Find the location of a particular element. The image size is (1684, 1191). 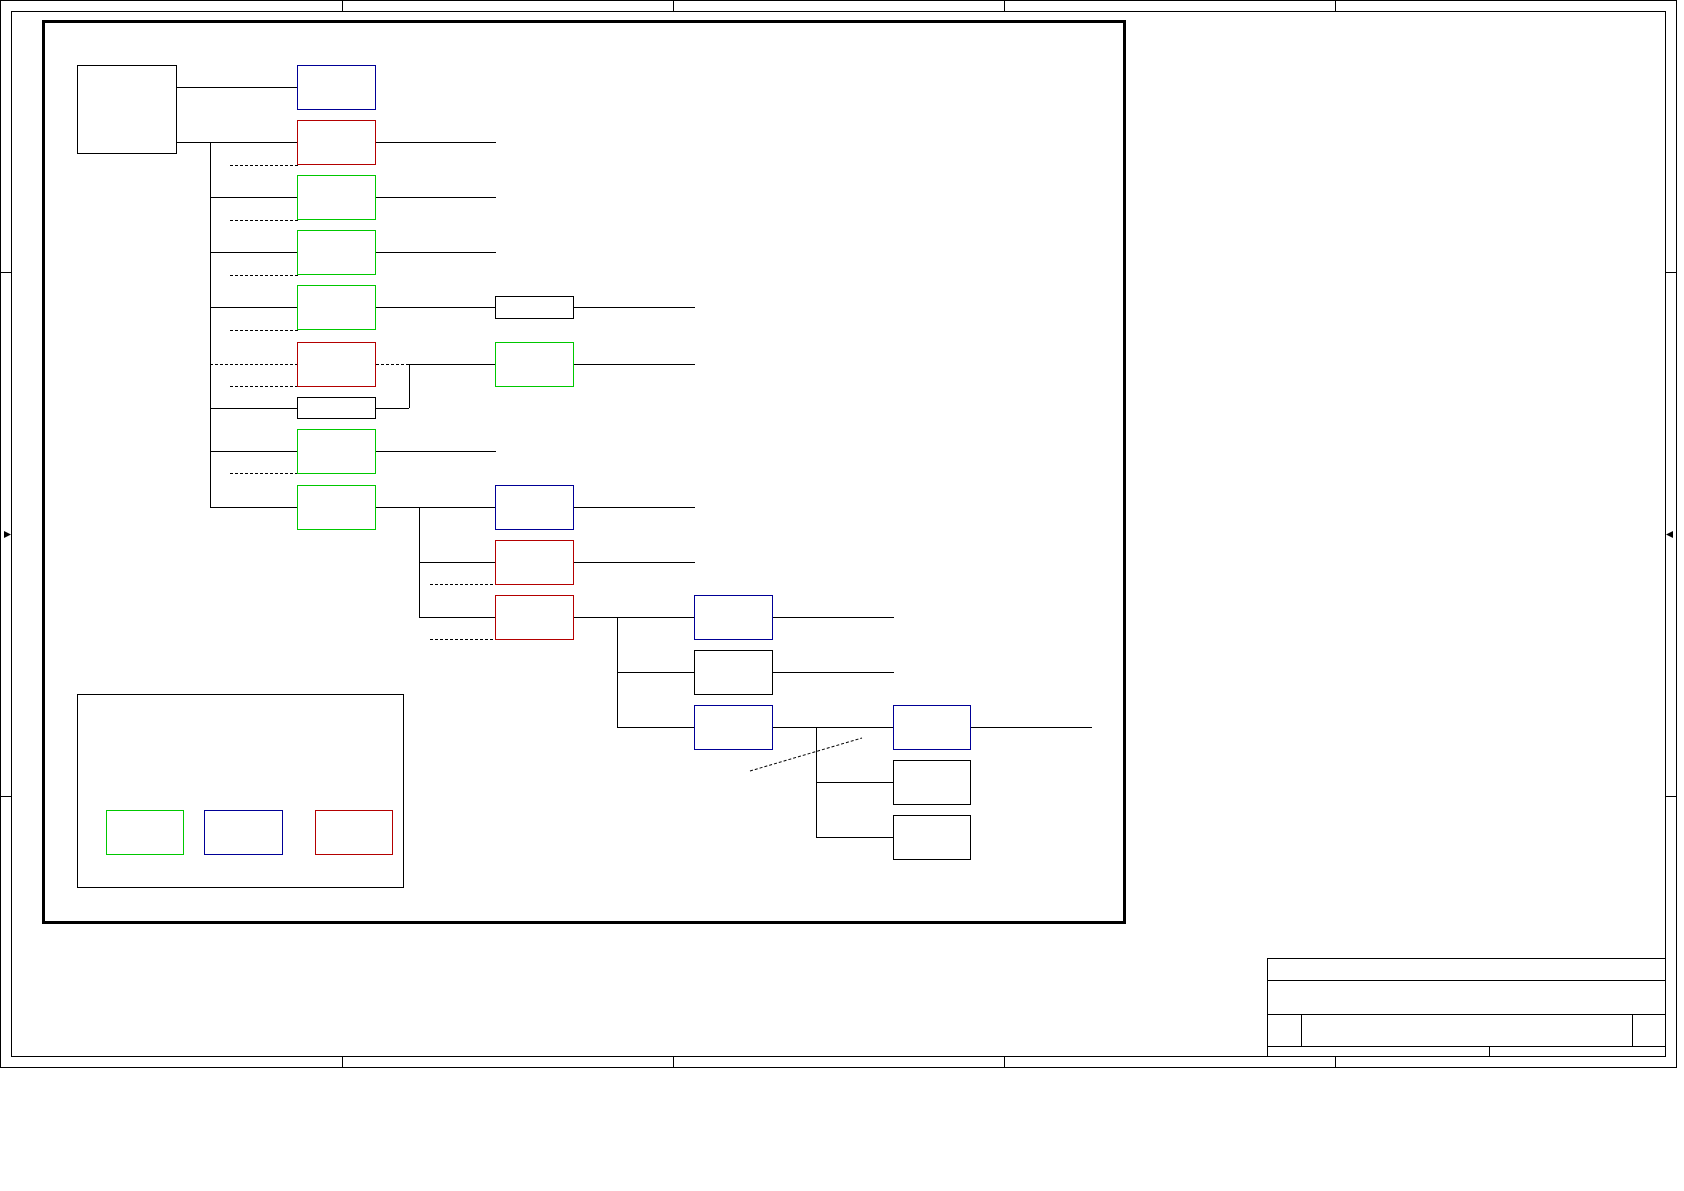

root-block is located at coordinates (127, 109).